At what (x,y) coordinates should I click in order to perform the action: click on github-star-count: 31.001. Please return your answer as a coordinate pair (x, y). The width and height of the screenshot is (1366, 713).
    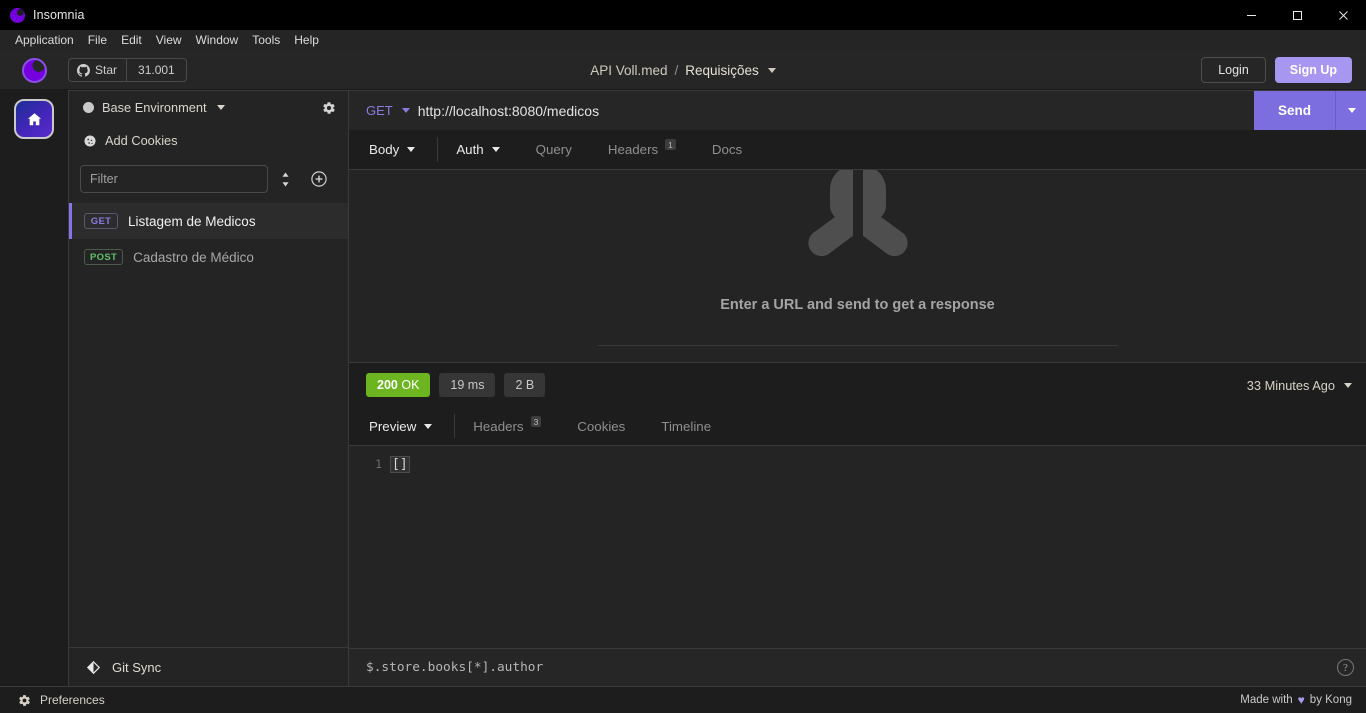
    Looking at the image, I should click on (156, 70).